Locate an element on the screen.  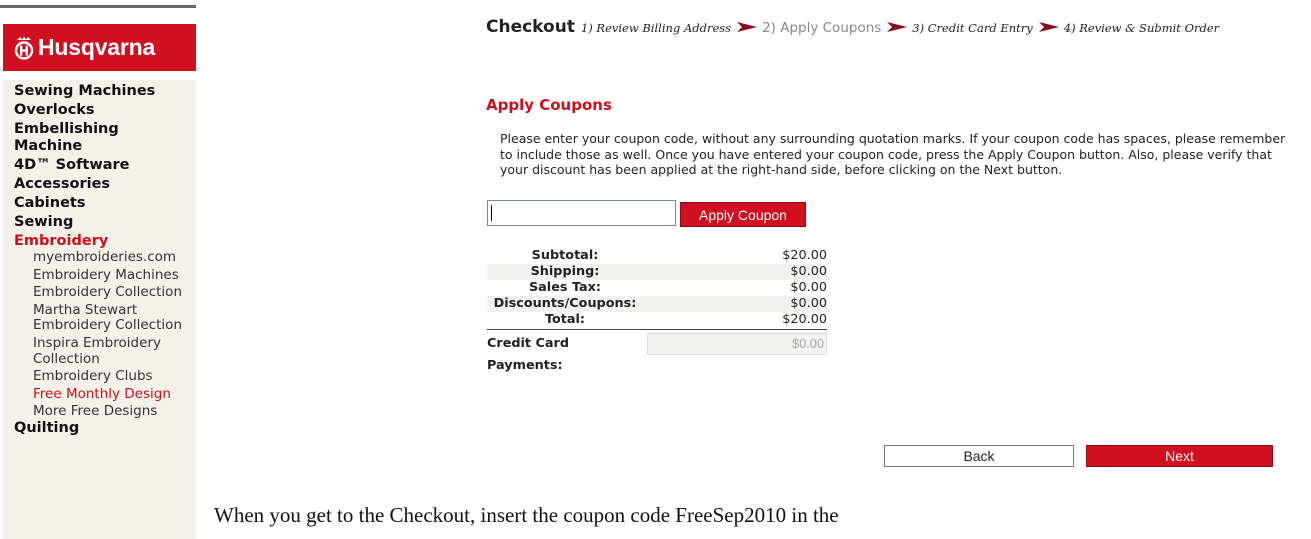
apply-coupons-heading: Apply Coupons is located at coordinates (549, 105).